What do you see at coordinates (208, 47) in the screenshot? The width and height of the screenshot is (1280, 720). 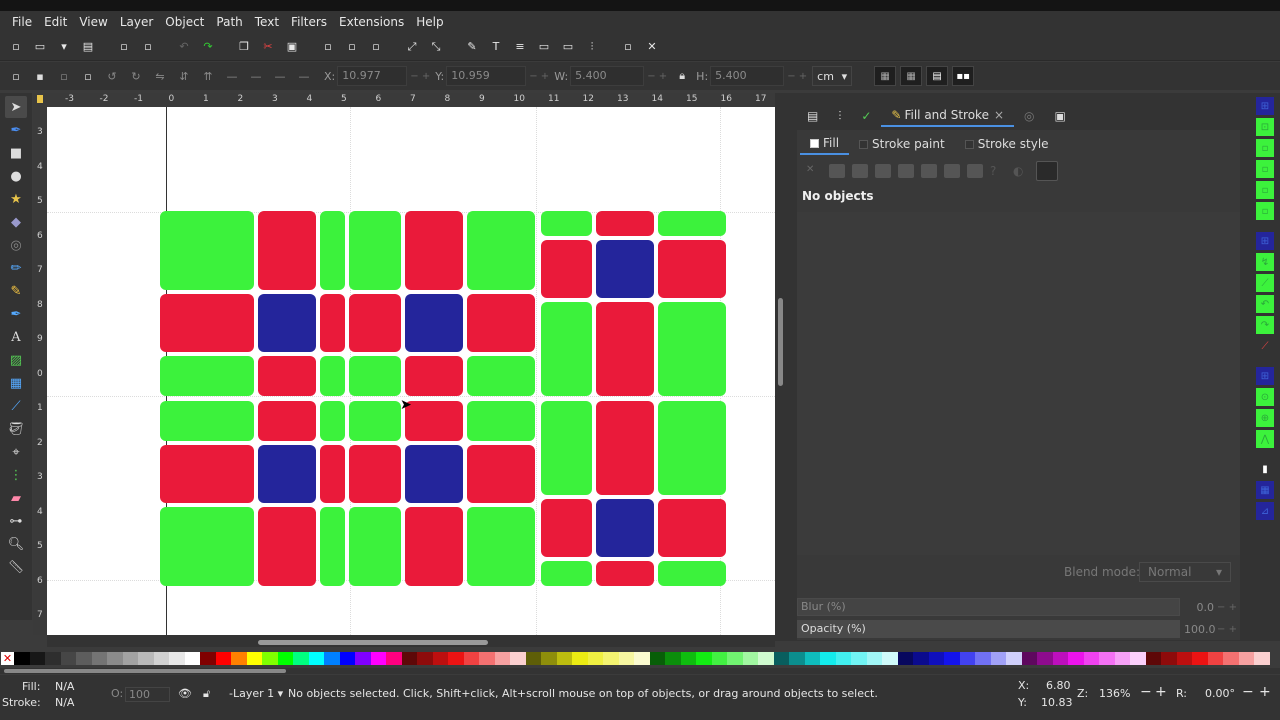 I see `redo-icon: ↷` at bounding box center [208, 47].